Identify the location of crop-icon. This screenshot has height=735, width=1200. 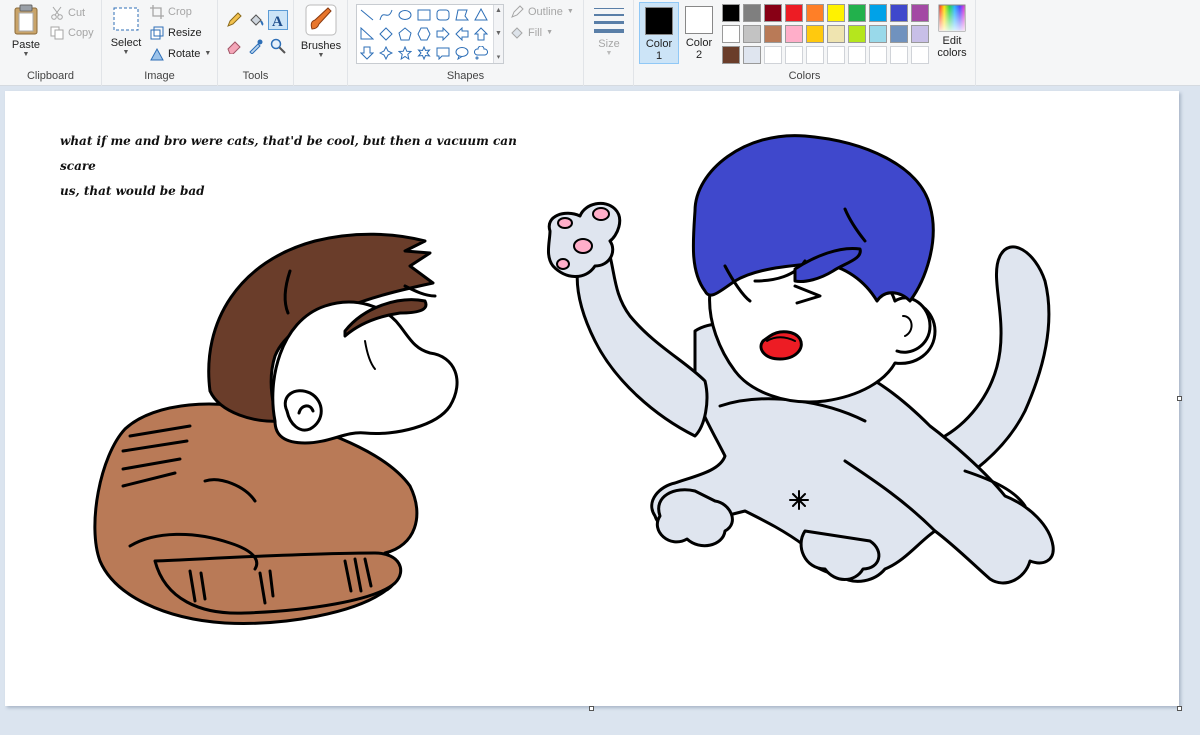
(157, 12).